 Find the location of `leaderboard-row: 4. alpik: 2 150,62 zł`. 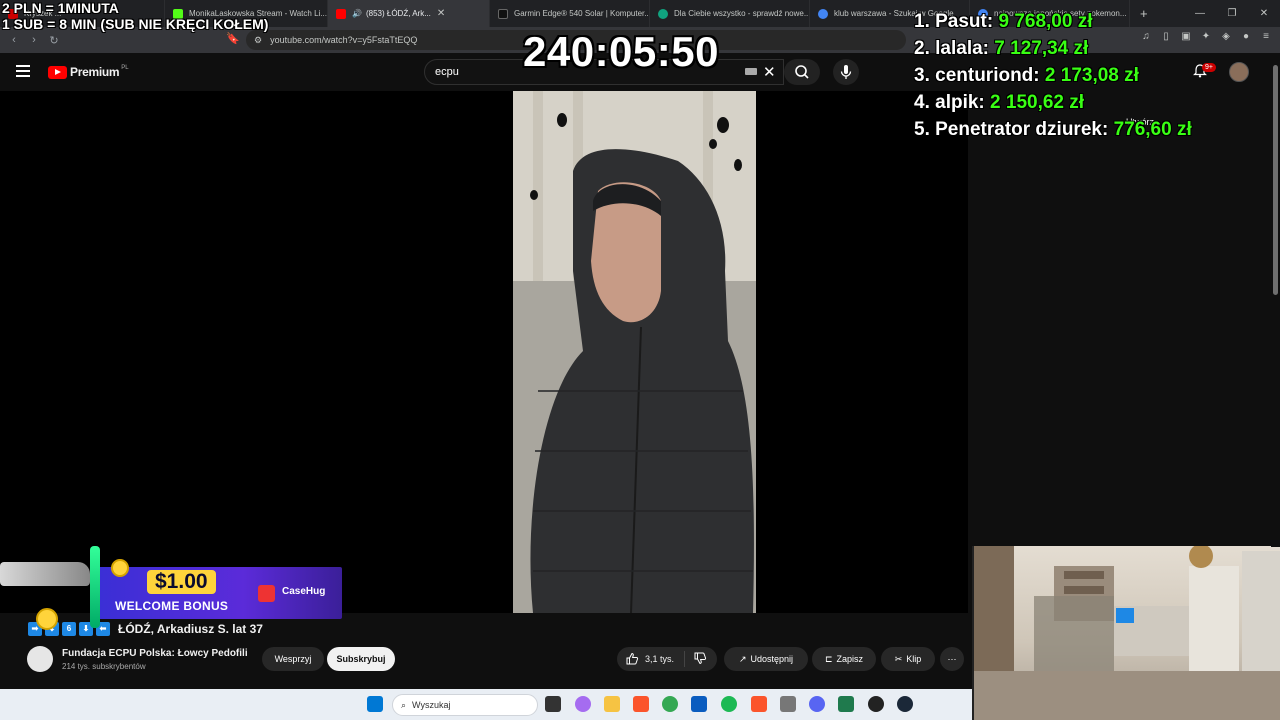

leaderboard-row: 4. alpik: 2 150,62 zł is located at coordinates (1053, 102).